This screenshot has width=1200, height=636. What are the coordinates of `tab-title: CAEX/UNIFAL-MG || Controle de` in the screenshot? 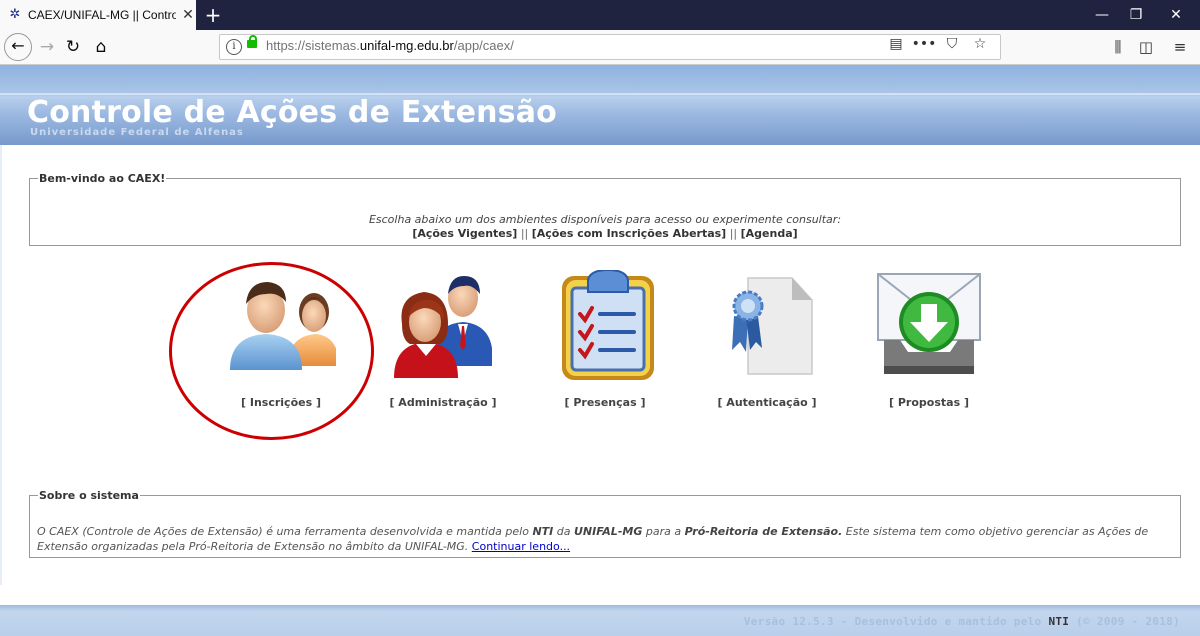 It's located at (102, 15).